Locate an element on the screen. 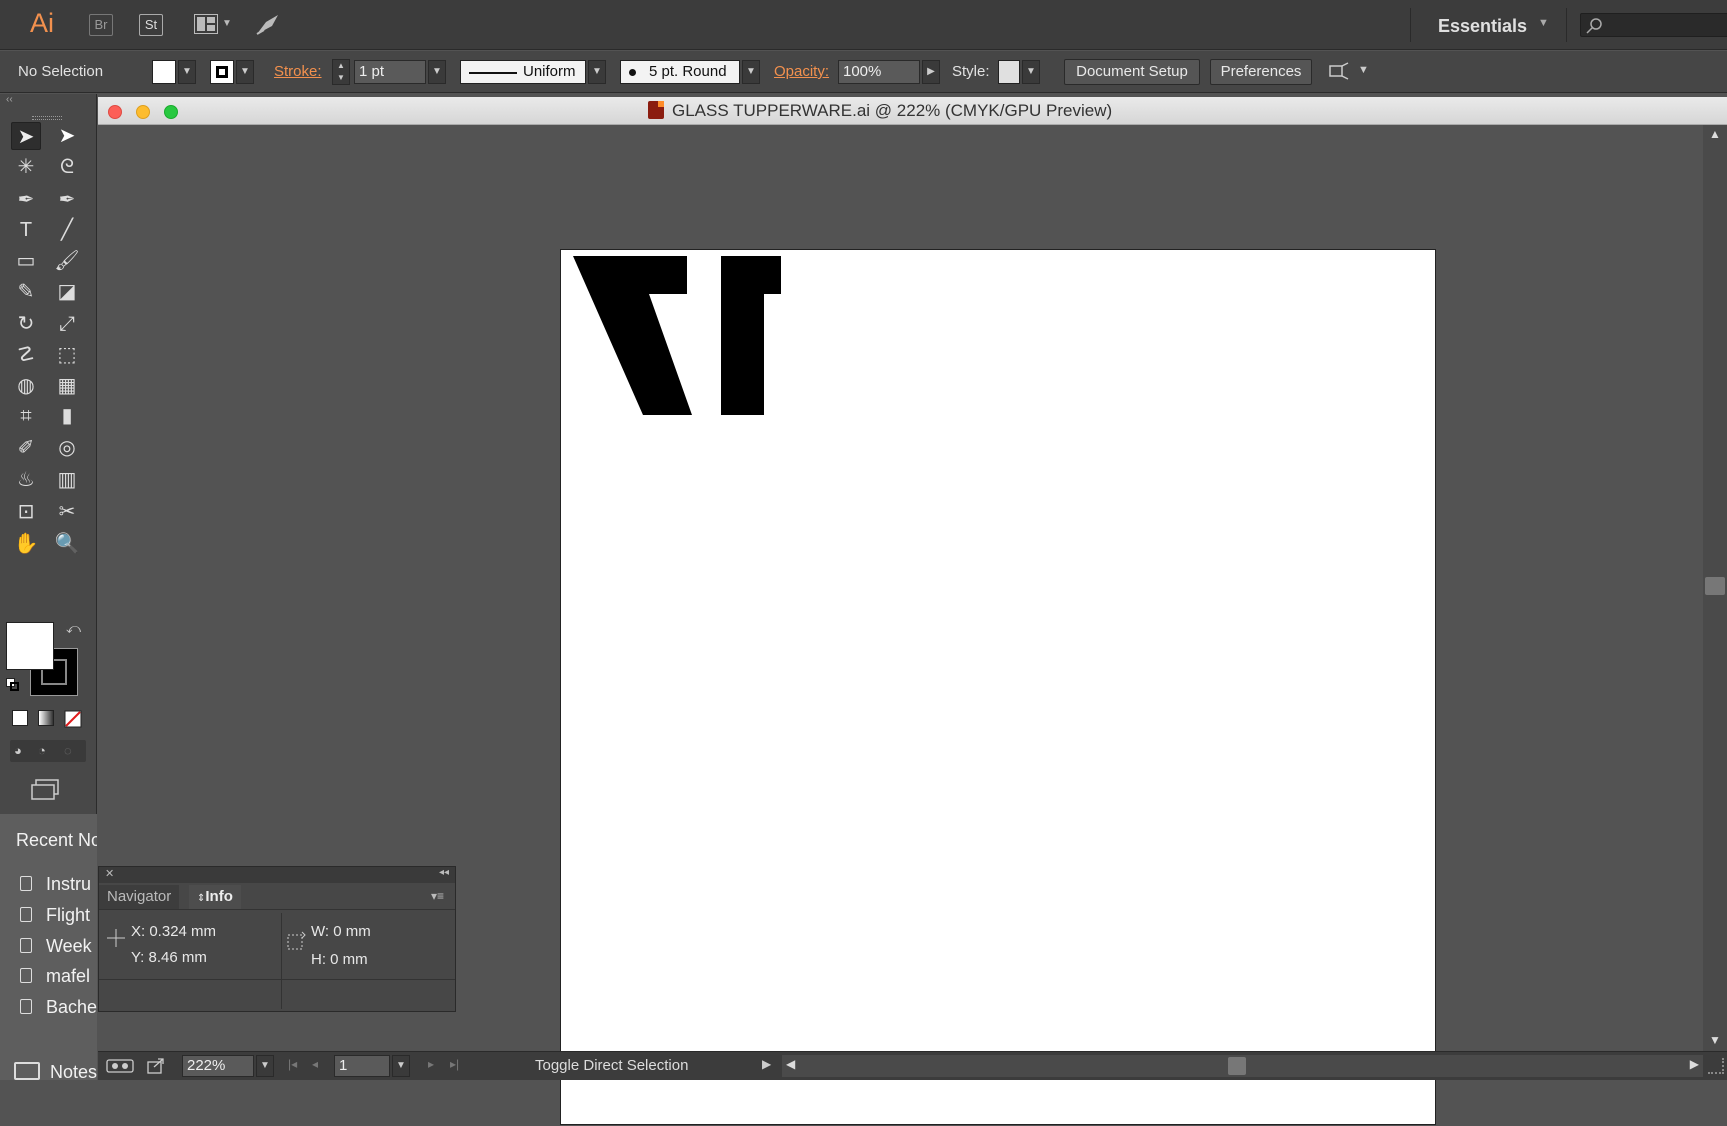 The height and width of the screenshot is (1126, 1727). collapse-tools-icon: ‹‹ is located at coordinates (9, 99).